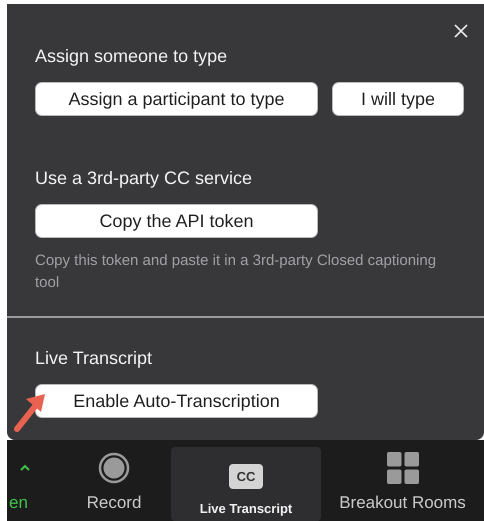  Describe the element at coordinates (176, 99) in the screenshot. I see `action-button: Assign a participant to type` at that location.